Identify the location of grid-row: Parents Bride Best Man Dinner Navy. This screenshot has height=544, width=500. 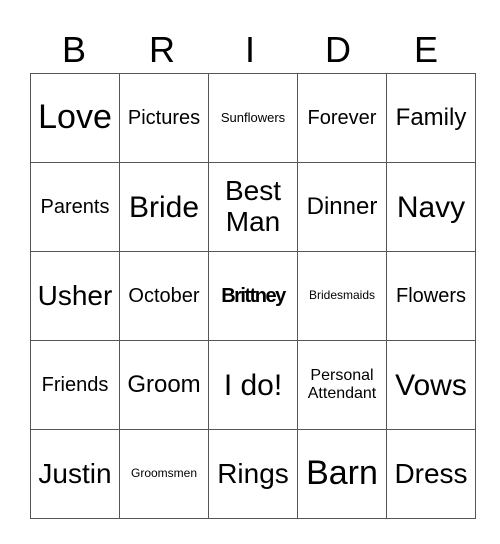
(253, 207).